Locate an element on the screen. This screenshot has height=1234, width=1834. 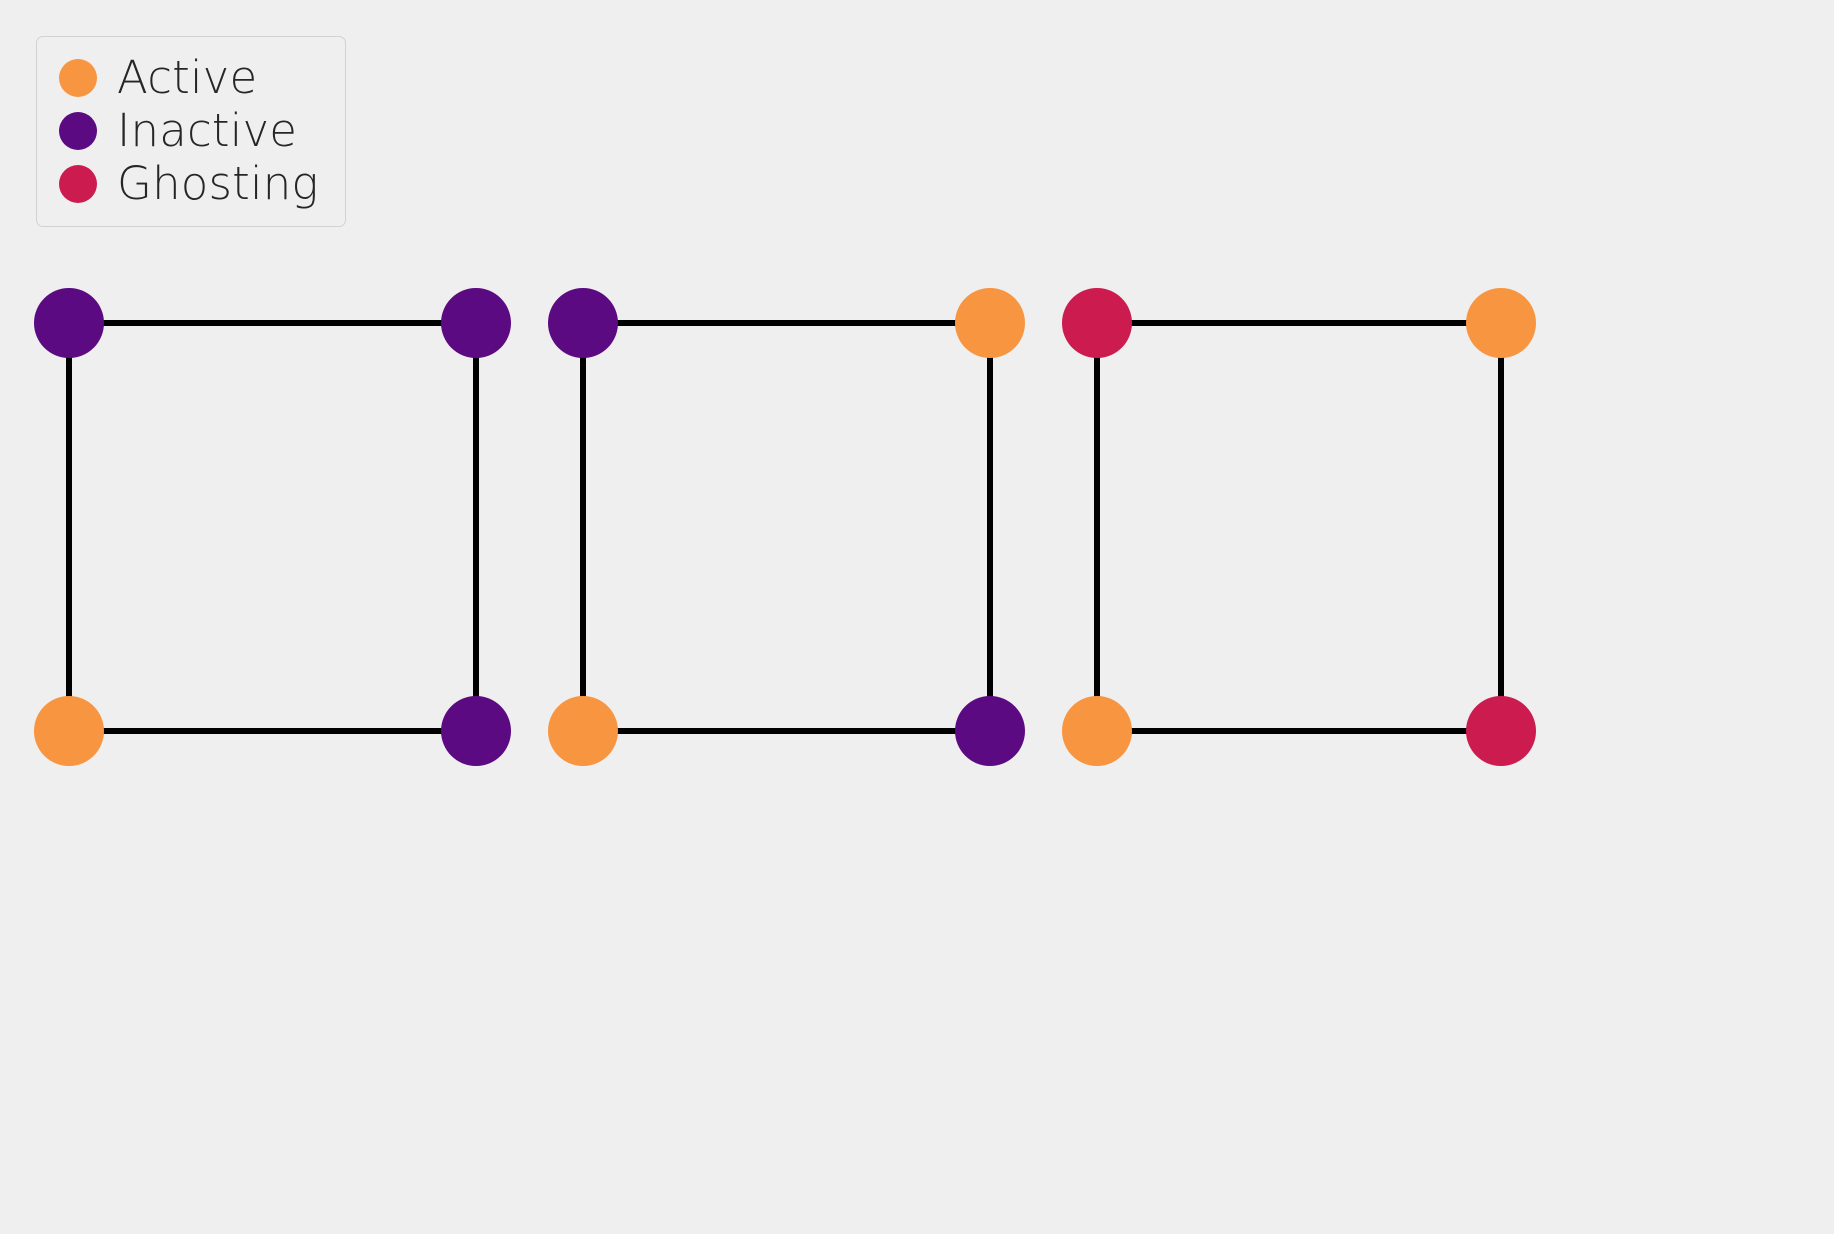
legend-item: Ghosting is located at coordinates (189, 183).